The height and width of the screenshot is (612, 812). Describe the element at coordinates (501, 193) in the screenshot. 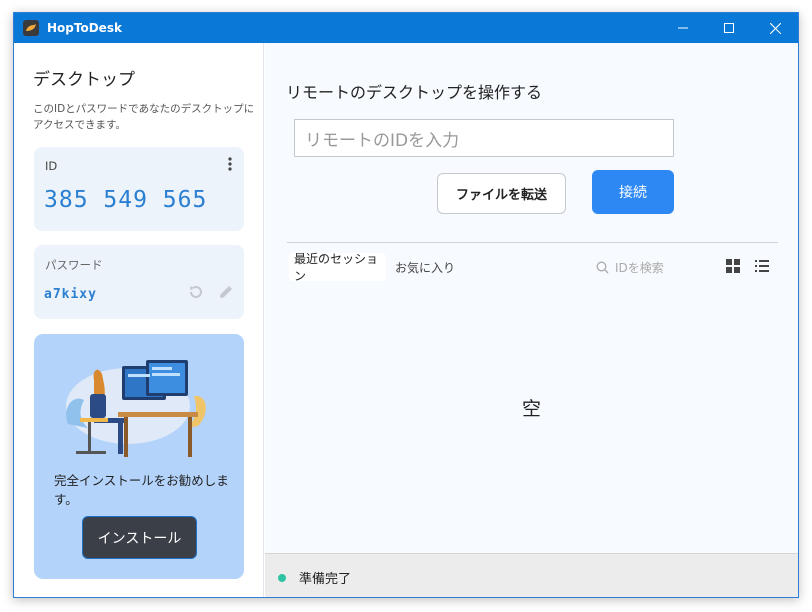

I see `file-transfer-button: ファイルを転送` at that location.